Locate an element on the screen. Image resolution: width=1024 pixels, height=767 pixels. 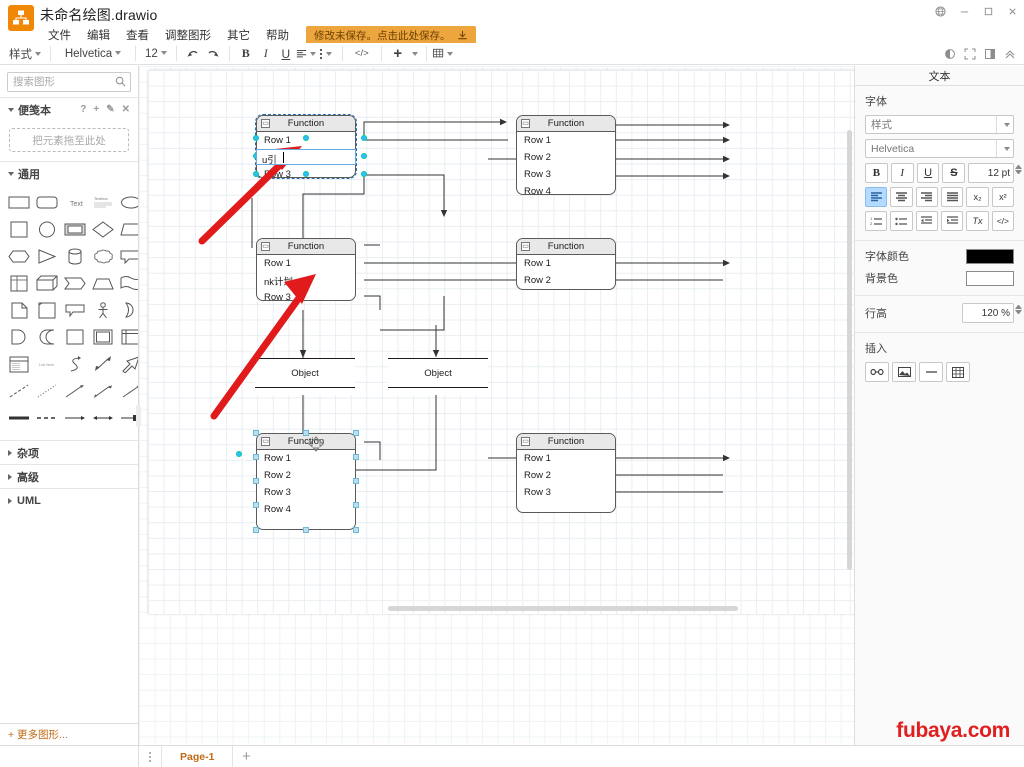
shape-wave is located at coordinates (128, 283).